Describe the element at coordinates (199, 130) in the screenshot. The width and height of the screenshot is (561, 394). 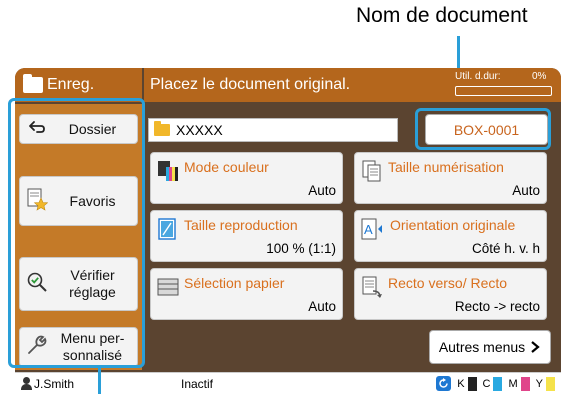
I see `document-name-value: XXXXX` at that location.